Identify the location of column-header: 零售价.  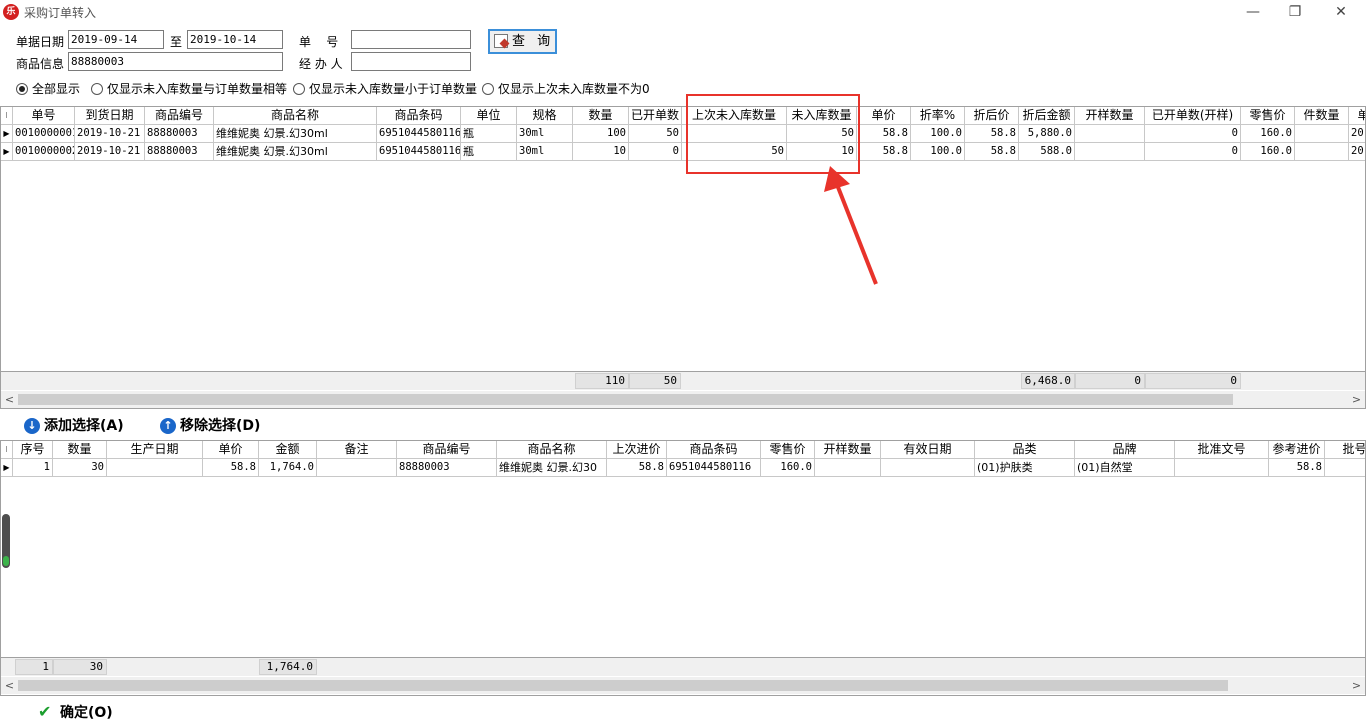
(1268, 116).